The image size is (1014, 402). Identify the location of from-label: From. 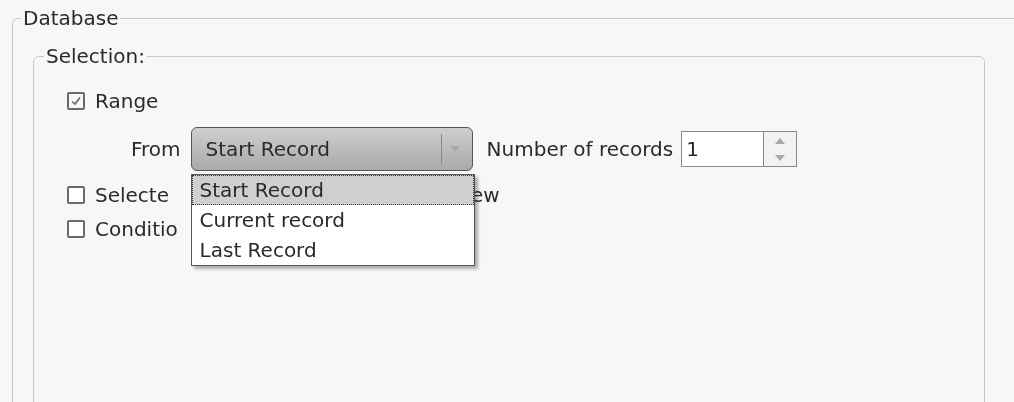
(156, 149).